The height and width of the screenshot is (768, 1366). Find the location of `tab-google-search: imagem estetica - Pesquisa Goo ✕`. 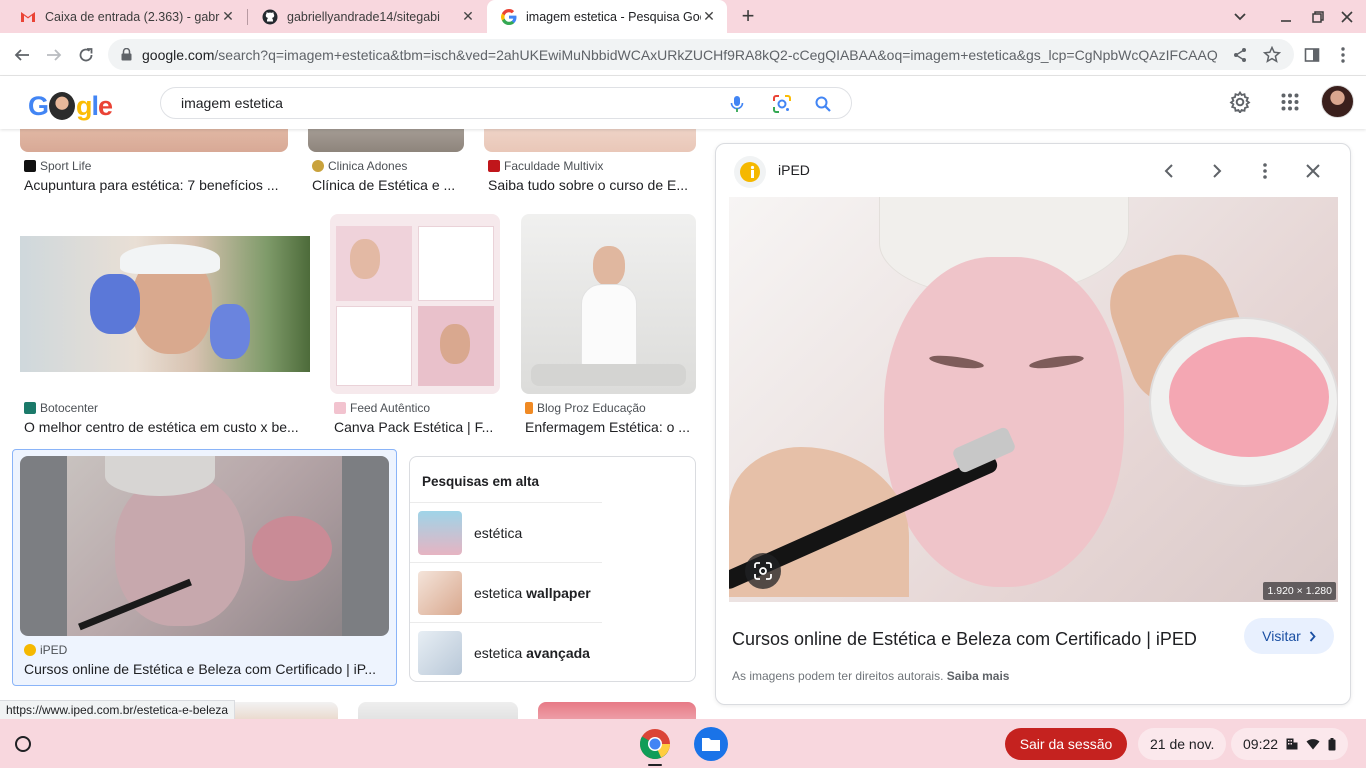

tab-google-search: imagem estetica - Pesquisa Goo ✕ is located at coordinates (607, 16).